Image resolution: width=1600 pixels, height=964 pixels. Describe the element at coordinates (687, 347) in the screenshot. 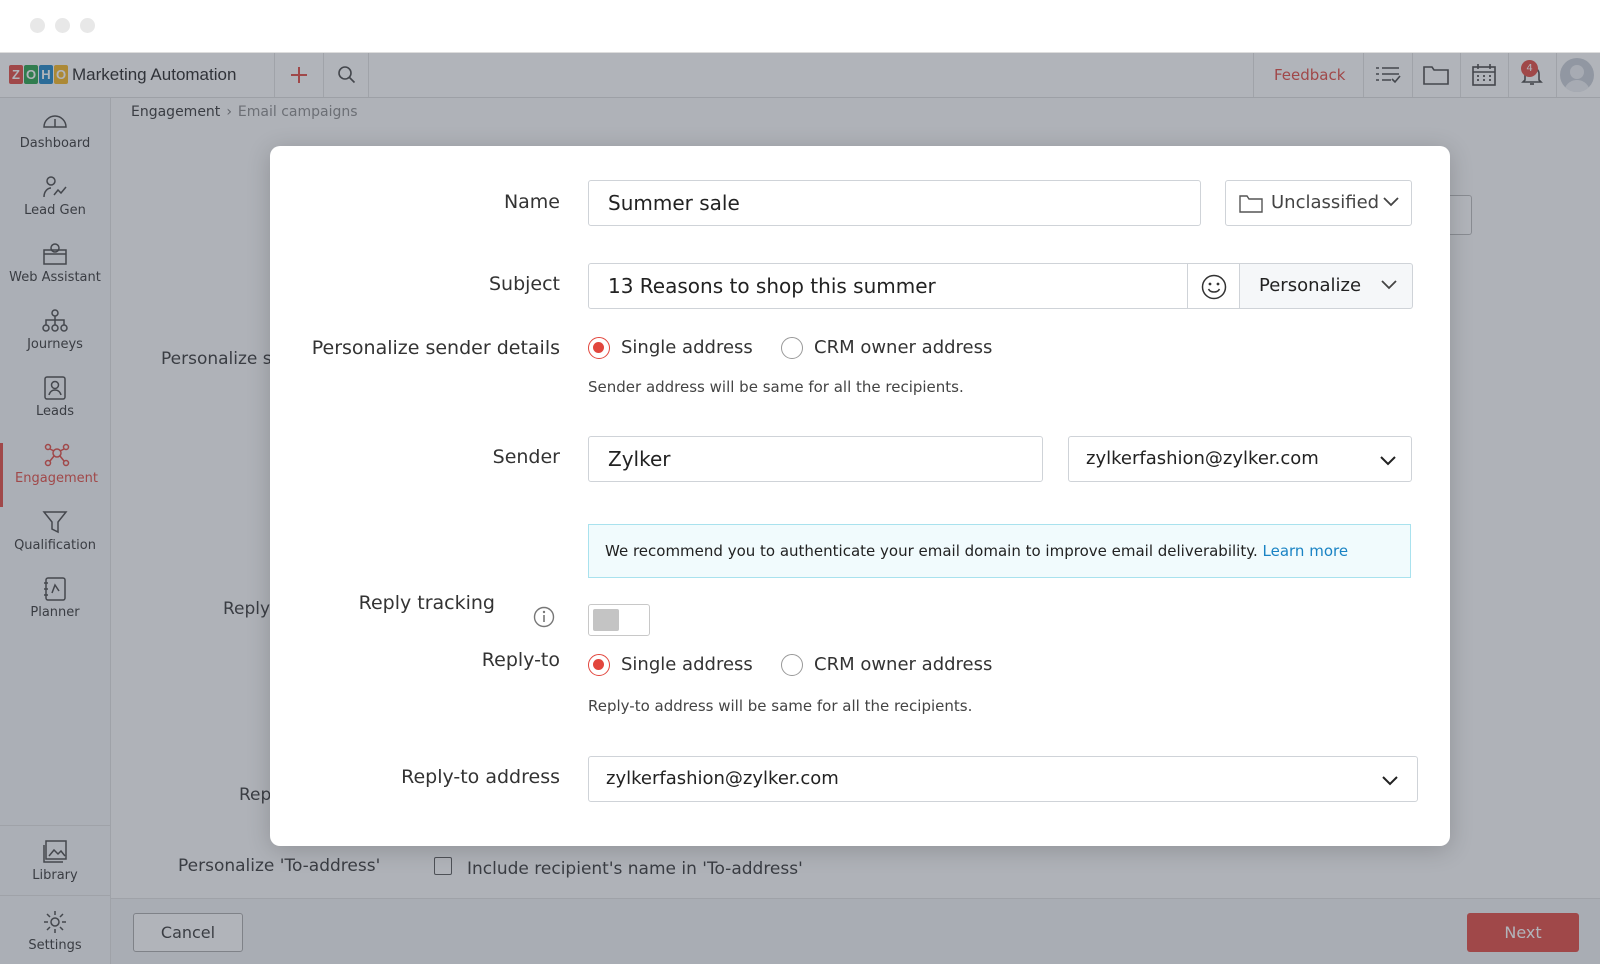

I see `sender-single-address-label: Single address` at that location.